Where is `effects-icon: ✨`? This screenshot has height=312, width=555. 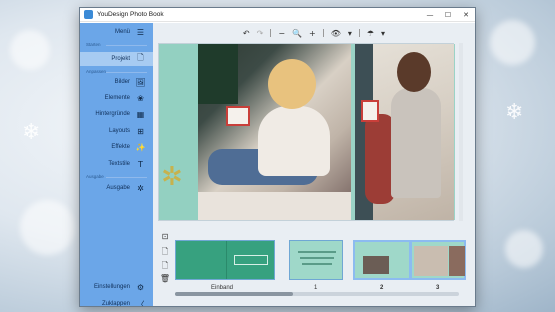
effects-icon: ✨ is located at coordinates (140, 147).